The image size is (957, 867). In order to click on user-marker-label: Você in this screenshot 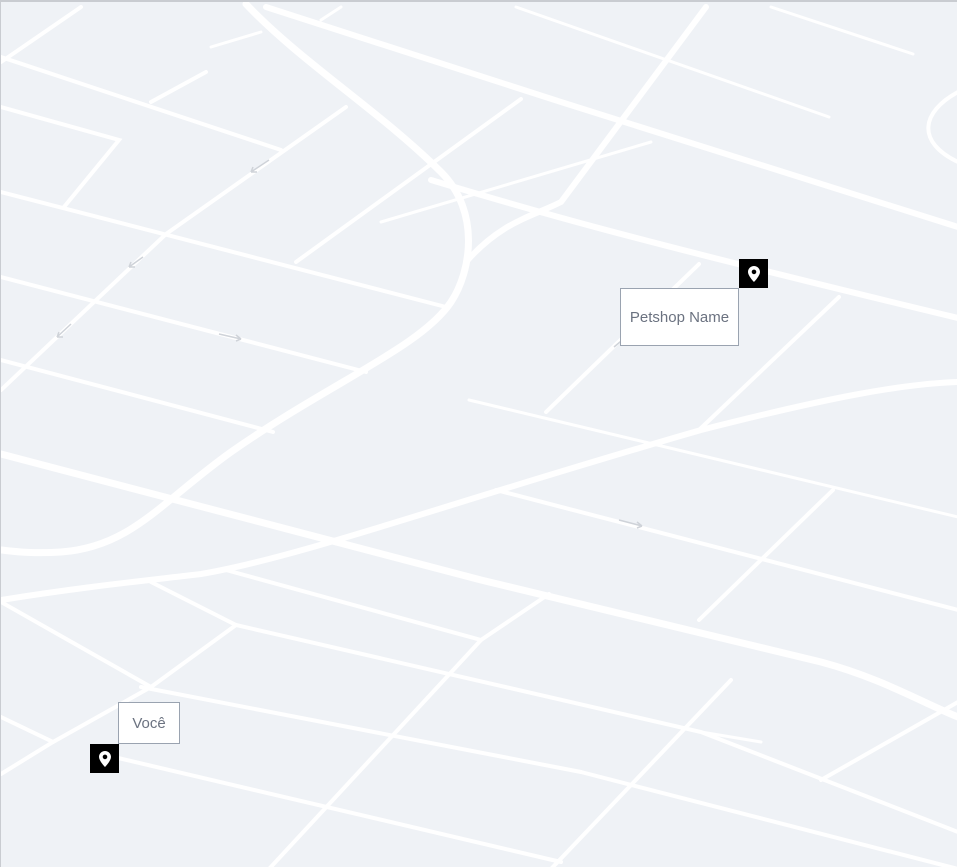, I will do `click(149, 723)`.